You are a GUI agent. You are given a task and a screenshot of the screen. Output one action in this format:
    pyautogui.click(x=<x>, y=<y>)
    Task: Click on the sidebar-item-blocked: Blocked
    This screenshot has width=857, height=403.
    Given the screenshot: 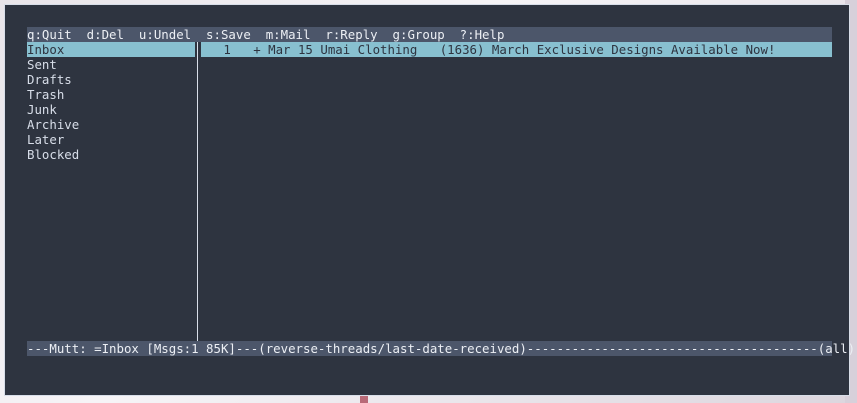 What is the action you would take?
    pyautogui.click(x=111, y=154)
    